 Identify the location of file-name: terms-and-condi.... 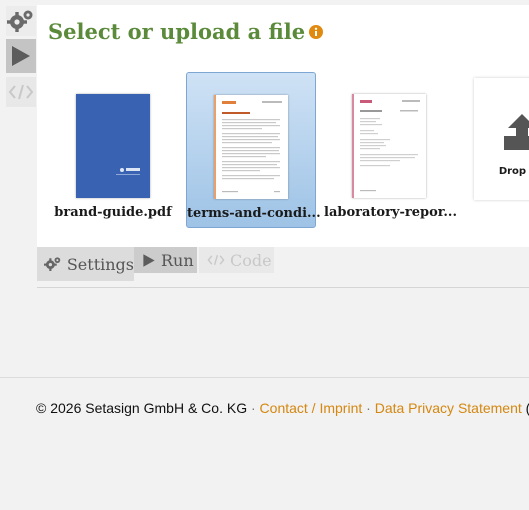
(254, 213).